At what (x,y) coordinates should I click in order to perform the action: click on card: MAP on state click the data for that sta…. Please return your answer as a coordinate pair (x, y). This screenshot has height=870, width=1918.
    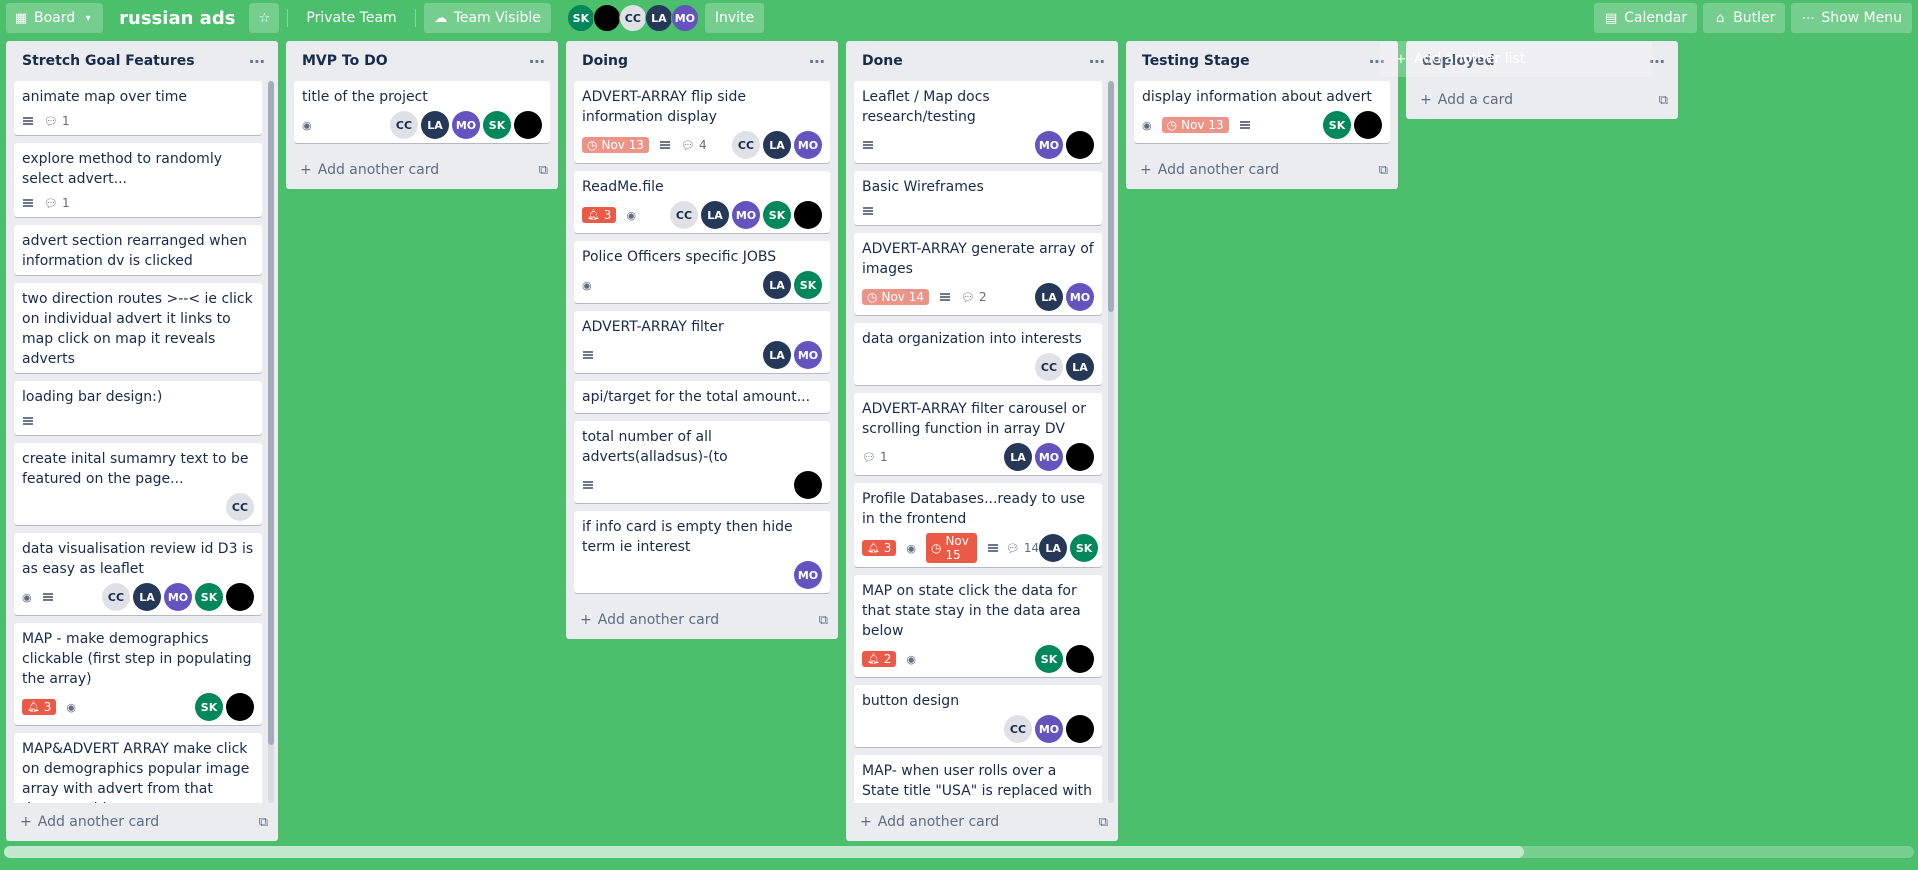
    Looking at the image, I should click on (978, 626).